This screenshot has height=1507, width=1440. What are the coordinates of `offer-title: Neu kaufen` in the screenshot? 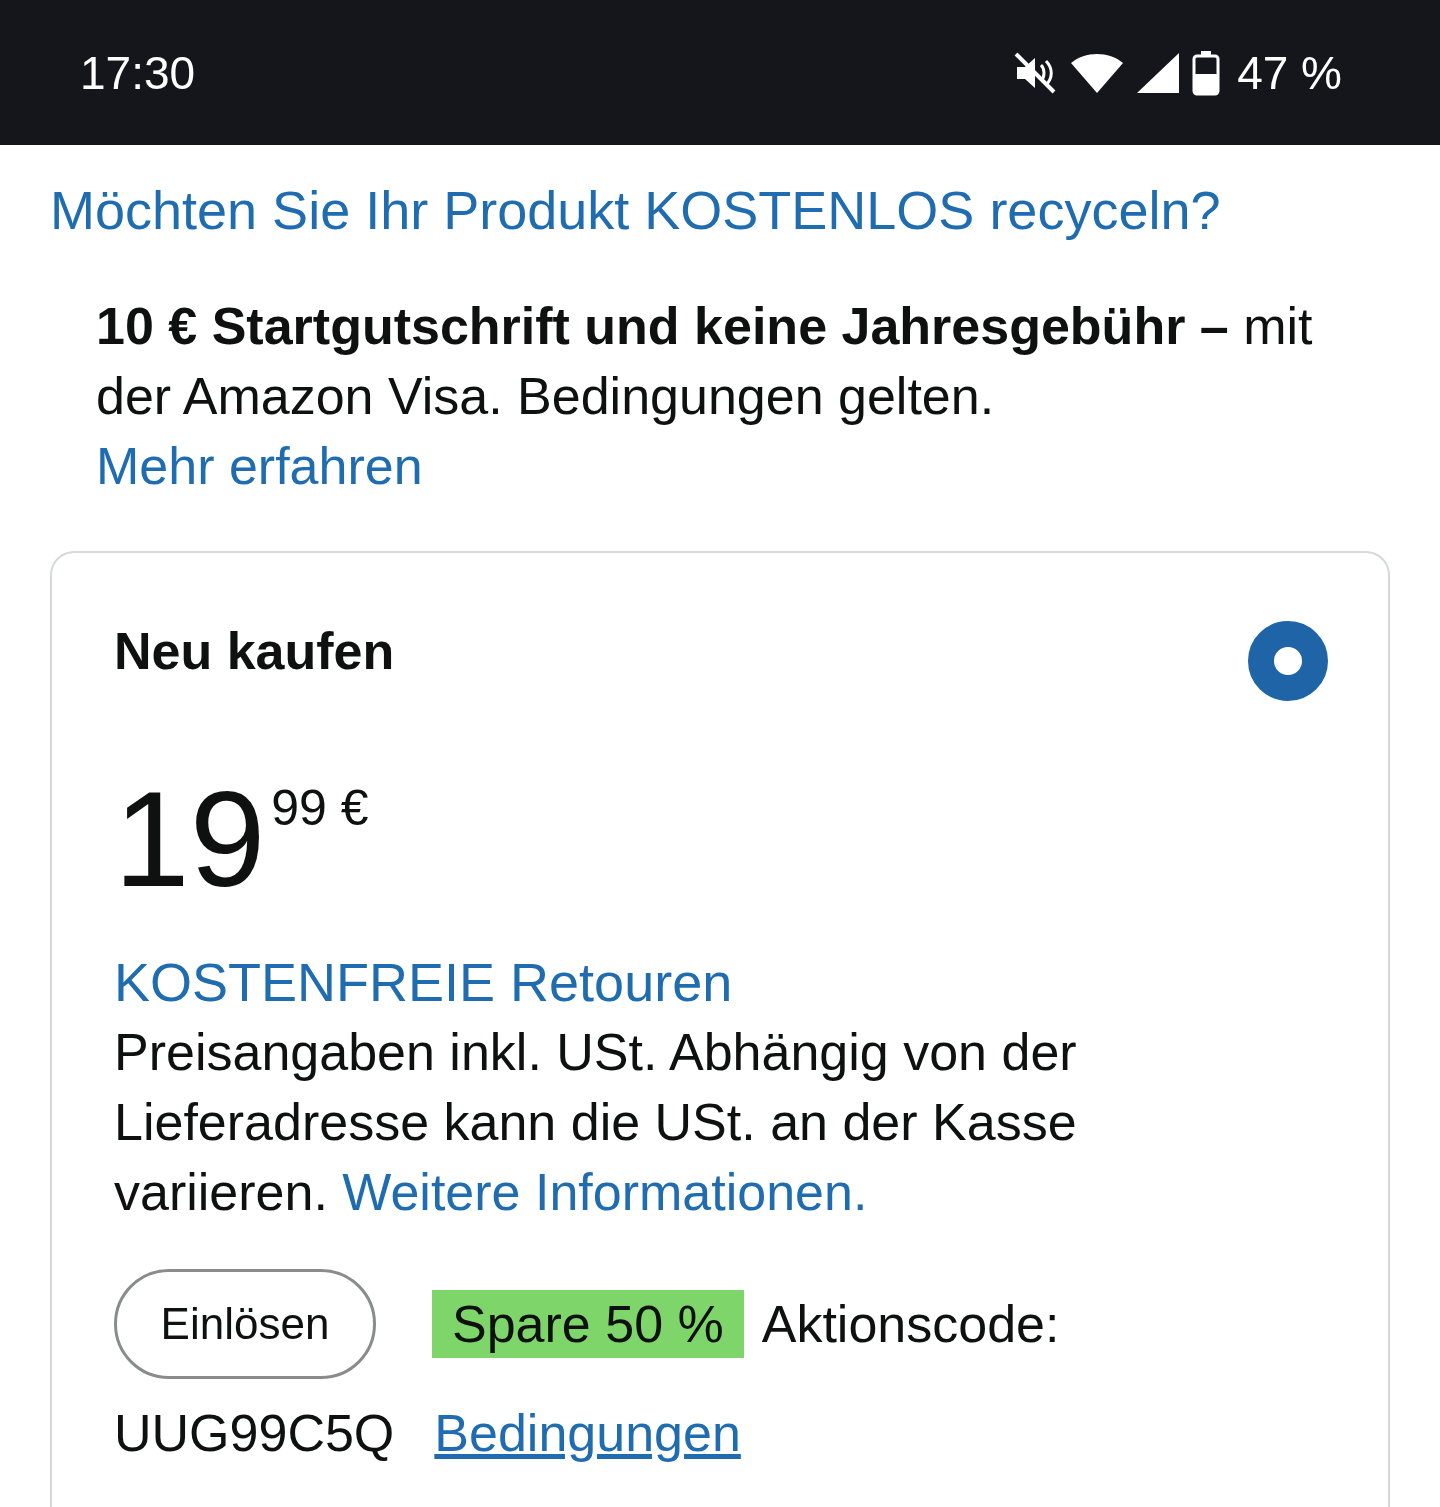 It's located at (254, 651).